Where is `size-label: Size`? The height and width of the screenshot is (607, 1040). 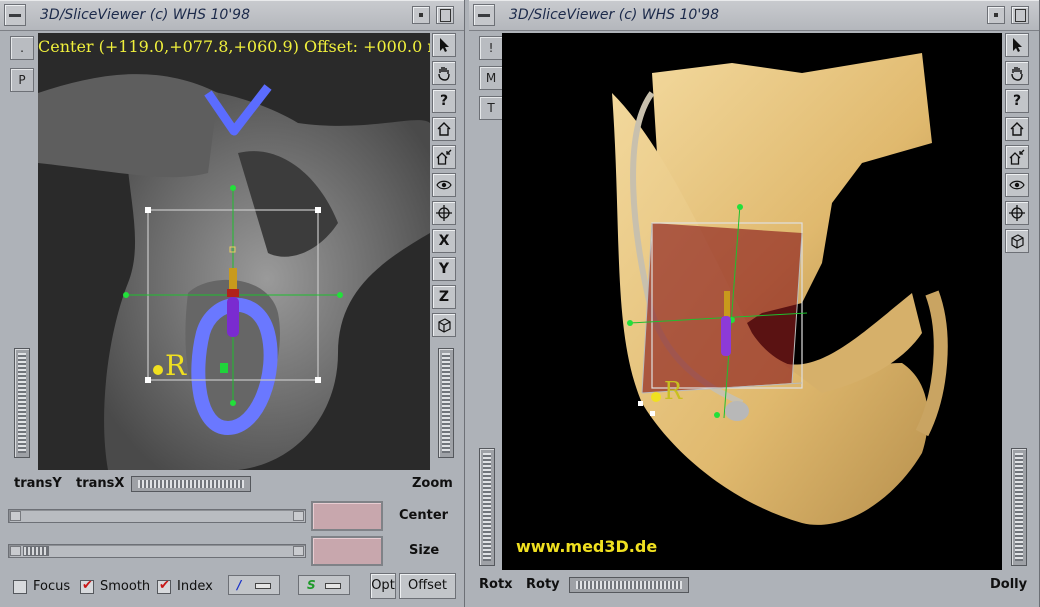
size-label: Size is located at coordinates (424, 550).